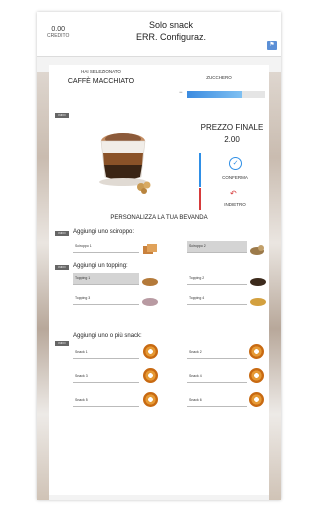 This screenshot has height=506, width=320. What do you see at coordinates (217, 247) in the screenshot?
I see `syrup-option-2: Sciroppo 2` at bounding box center [217, 247].